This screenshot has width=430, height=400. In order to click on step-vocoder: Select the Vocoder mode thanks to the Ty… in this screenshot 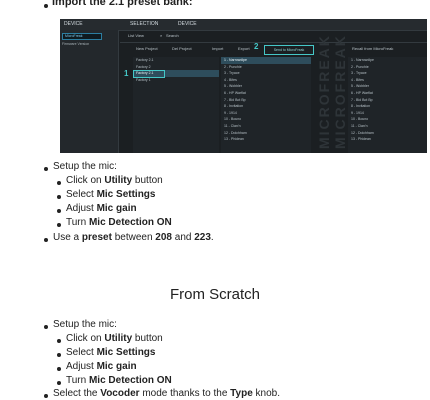, I will do `click(167, 393)`.